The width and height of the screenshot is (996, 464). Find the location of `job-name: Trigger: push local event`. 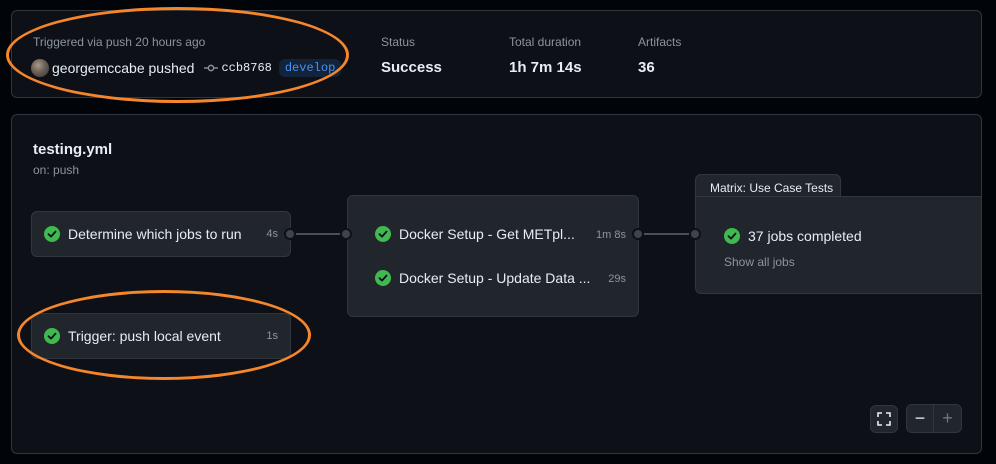

job-name: Trigger: push local event is located at coordinates (144, 336).